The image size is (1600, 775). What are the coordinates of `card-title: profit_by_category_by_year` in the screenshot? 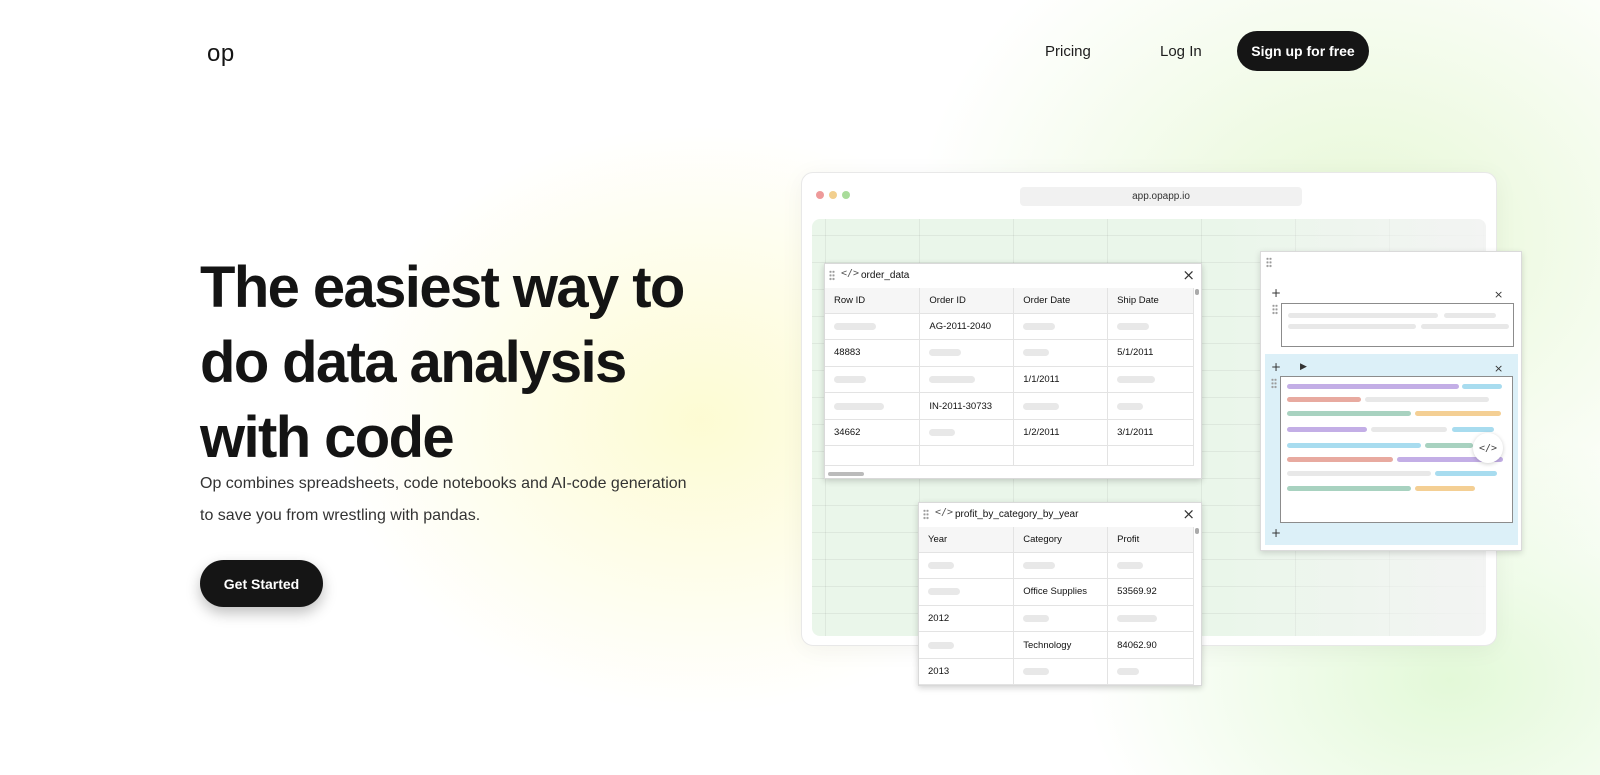 It's located at (1017, 514).